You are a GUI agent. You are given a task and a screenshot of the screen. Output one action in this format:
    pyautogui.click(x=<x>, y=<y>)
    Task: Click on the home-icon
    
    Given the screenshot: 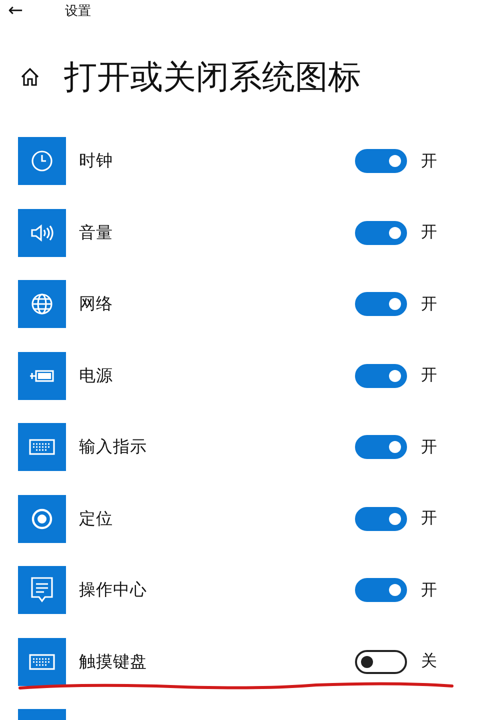 What is the action you would take?
    pyautogui.click(x=30, y=77)
    